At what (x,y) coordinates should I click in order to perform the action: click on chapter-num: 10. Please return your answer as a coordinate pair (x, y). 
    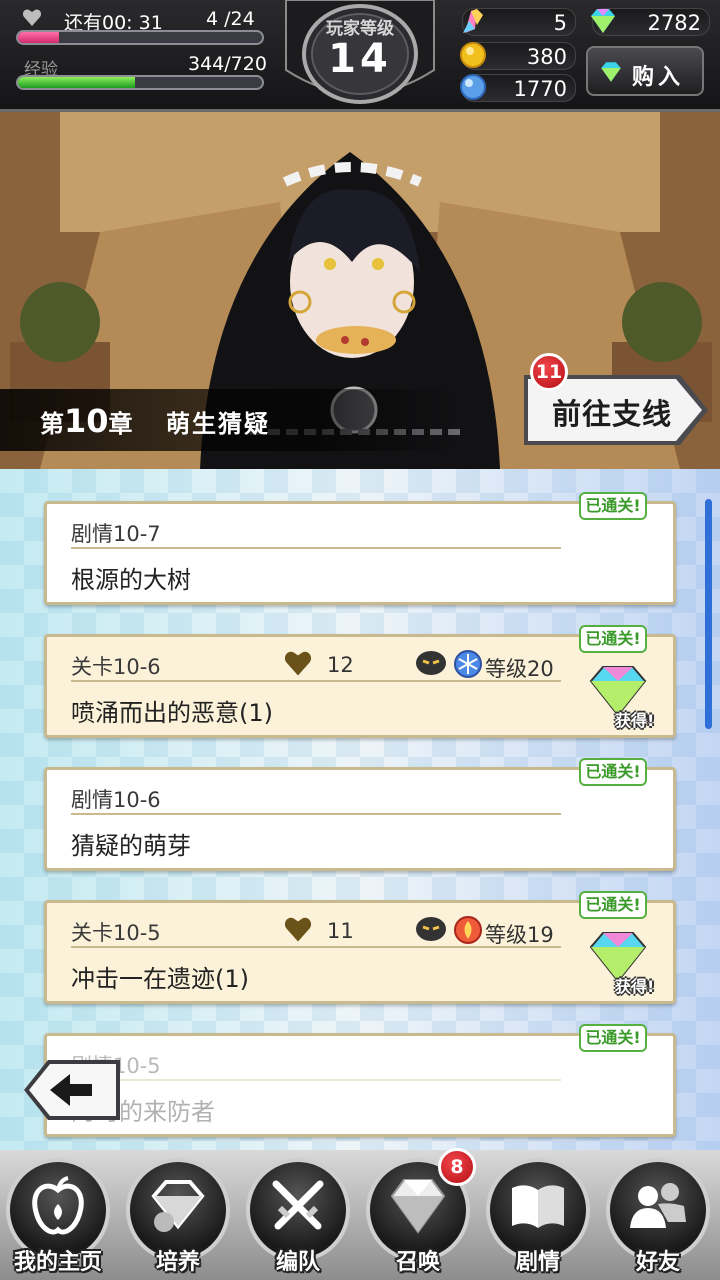
    Looking at the image, I should click on (86, 421).